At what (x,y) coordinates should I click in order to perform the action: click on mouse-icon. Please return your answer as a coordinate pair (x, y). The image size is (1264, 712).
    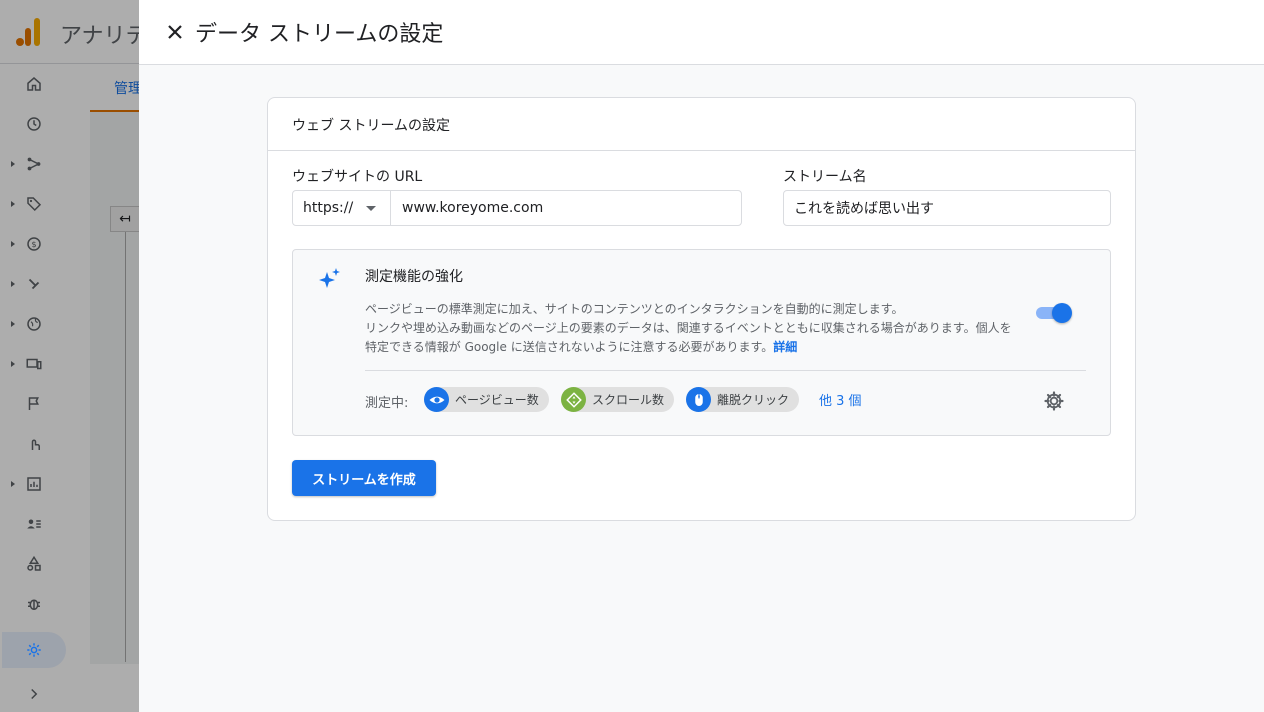
    Looking at the image, I should click on (698, 399).